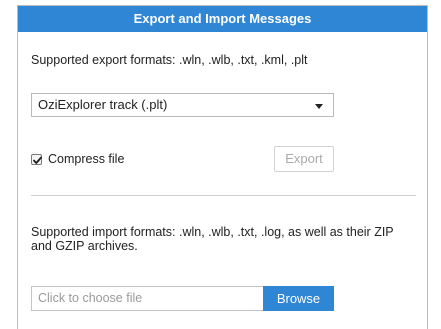 This screenshot has width=441, height=329. I want to click on checkmark-icon, so click(37, 160).